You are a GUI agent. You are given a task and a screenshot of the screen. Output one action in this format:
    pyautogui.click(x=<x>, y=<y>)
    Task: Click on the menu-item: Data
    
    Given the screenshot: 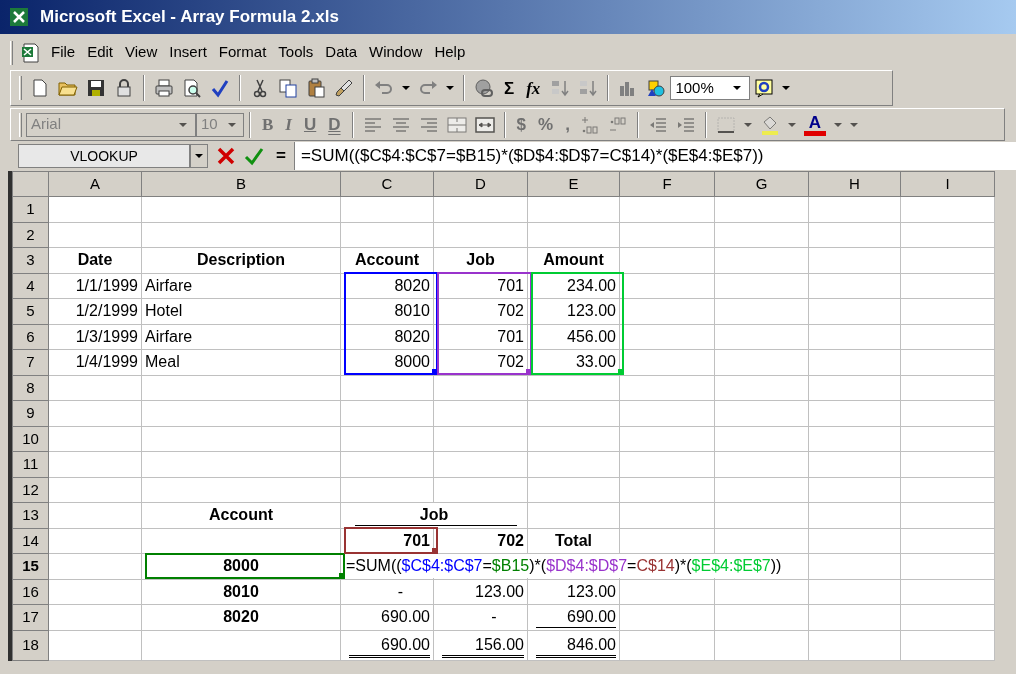 What is the action you would take?
    pyautogui.click(x=341, y=52)
    